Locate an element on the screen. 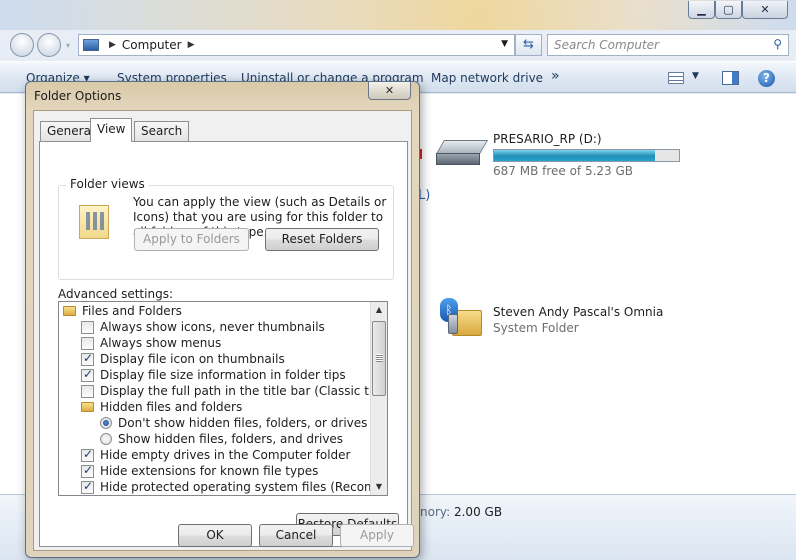 The height and width of the screenshot is (560, 796). memory-label: nory: is located at coordinates (435, 512).